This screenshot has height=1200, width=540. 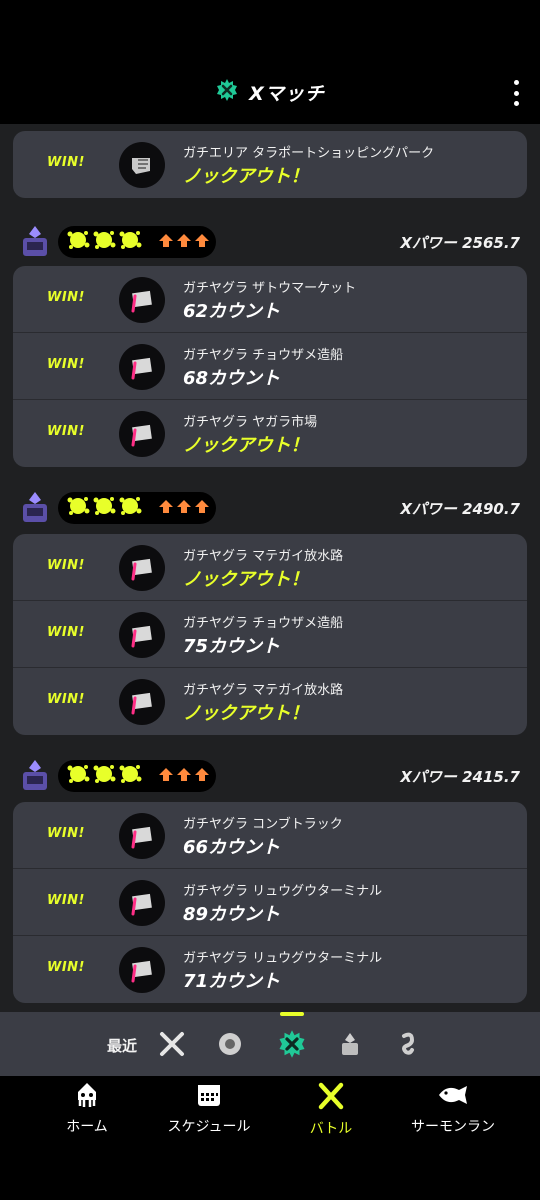 What do you see at coordinates (292, 1044) in the screenshot?
I see `x-match-filter-icon` at bounding box center [292, 1044].